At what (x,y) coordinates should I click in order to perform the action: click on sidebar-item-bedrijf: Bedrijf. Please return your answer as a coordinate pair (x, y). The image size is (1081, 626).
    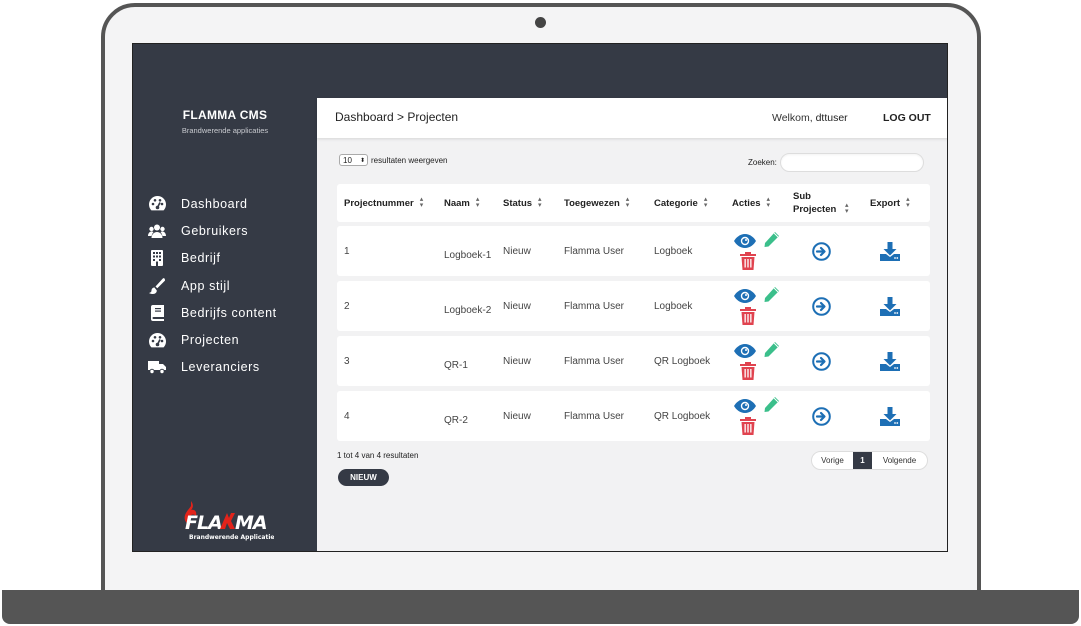
    Looking at the image, I should click on (230, 258).